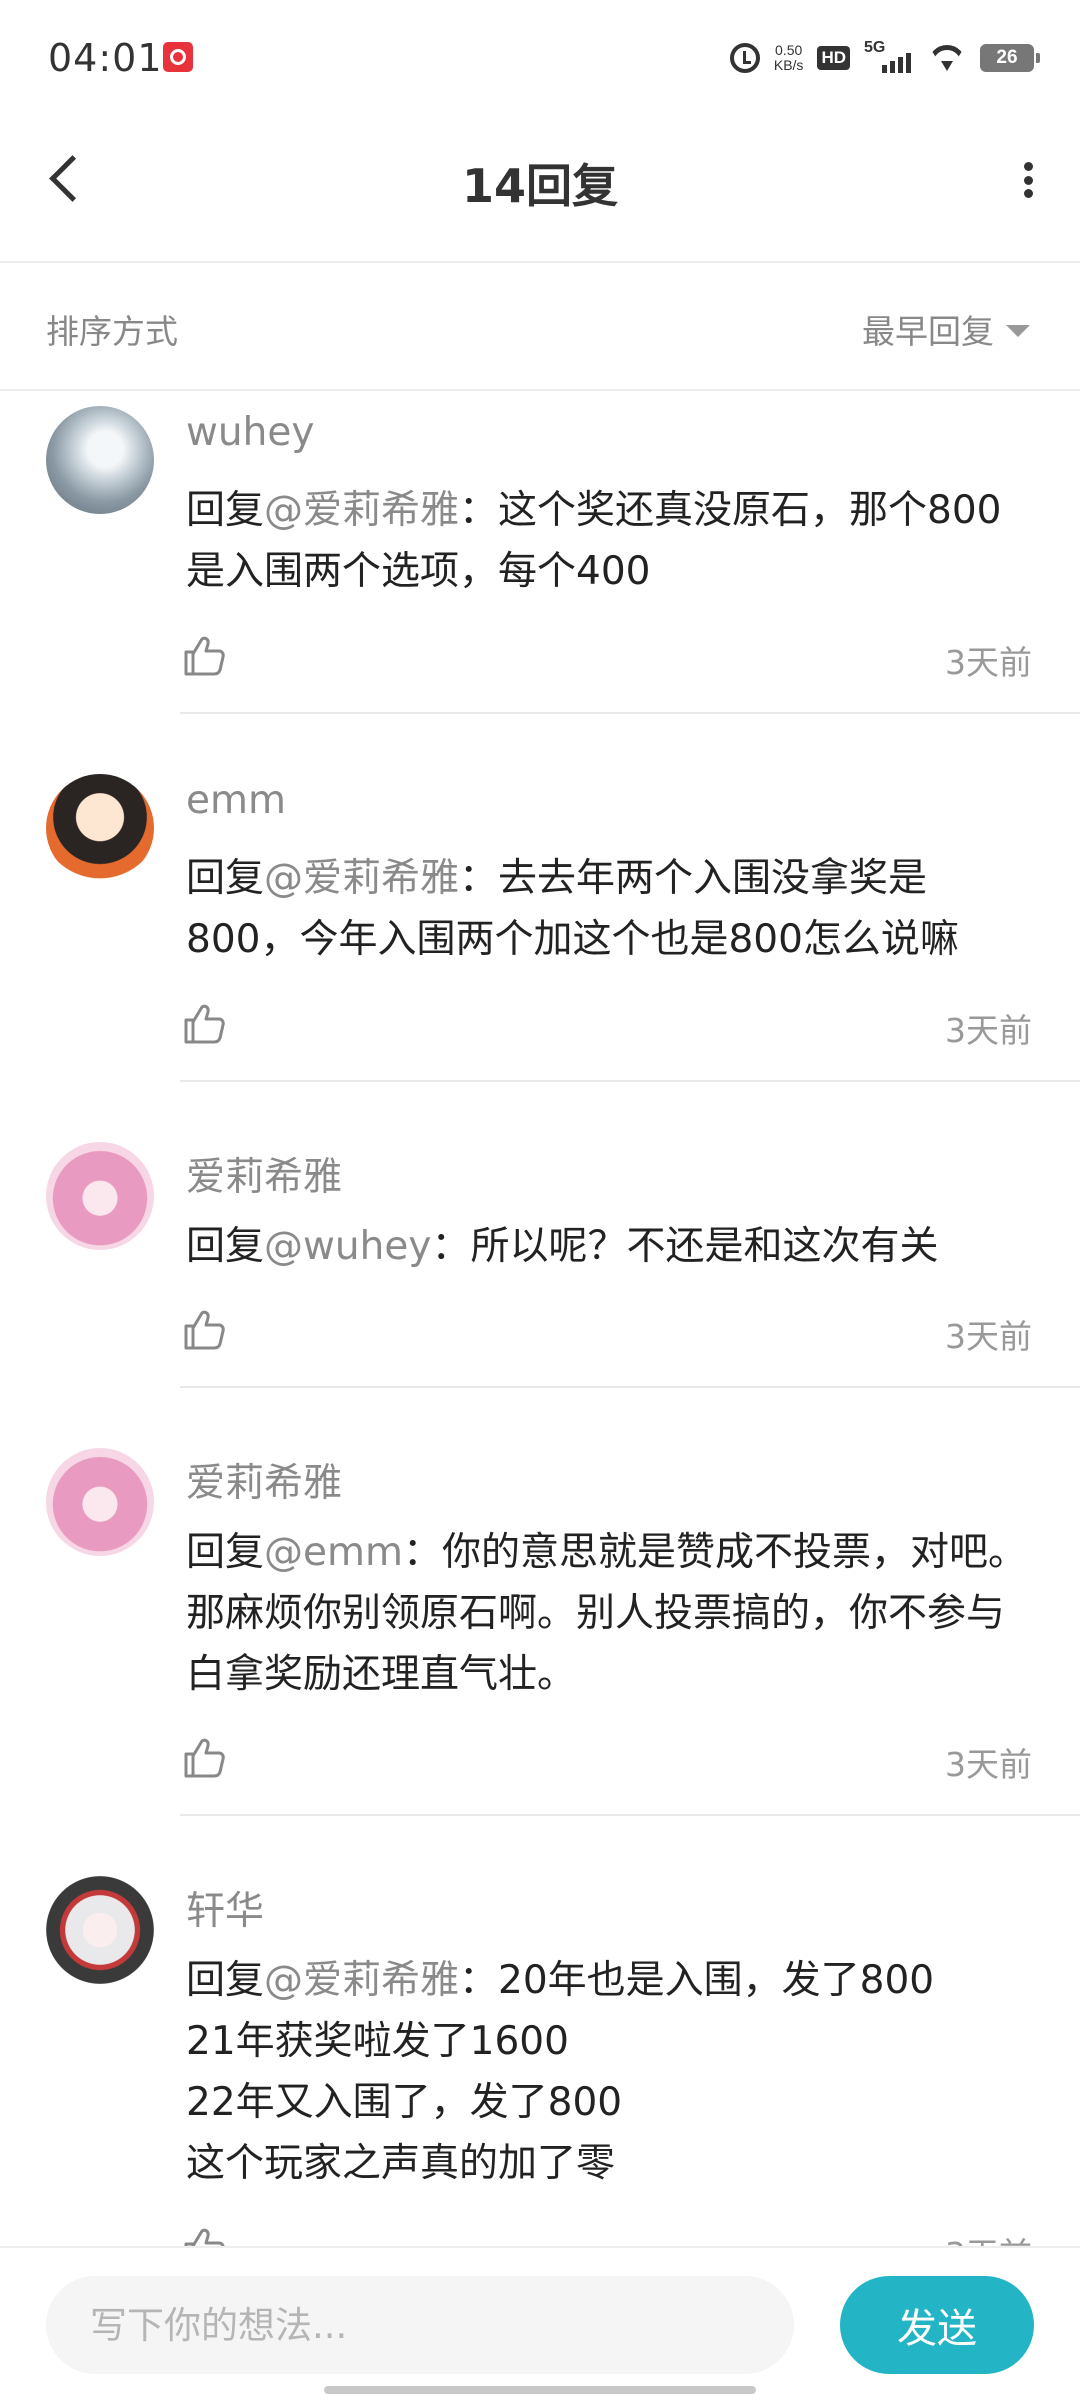 The image size is (1080, 2400). Describe the element at coordinates (250, 432) in the screenshot. I see `reply-username: wuhey` at that location.